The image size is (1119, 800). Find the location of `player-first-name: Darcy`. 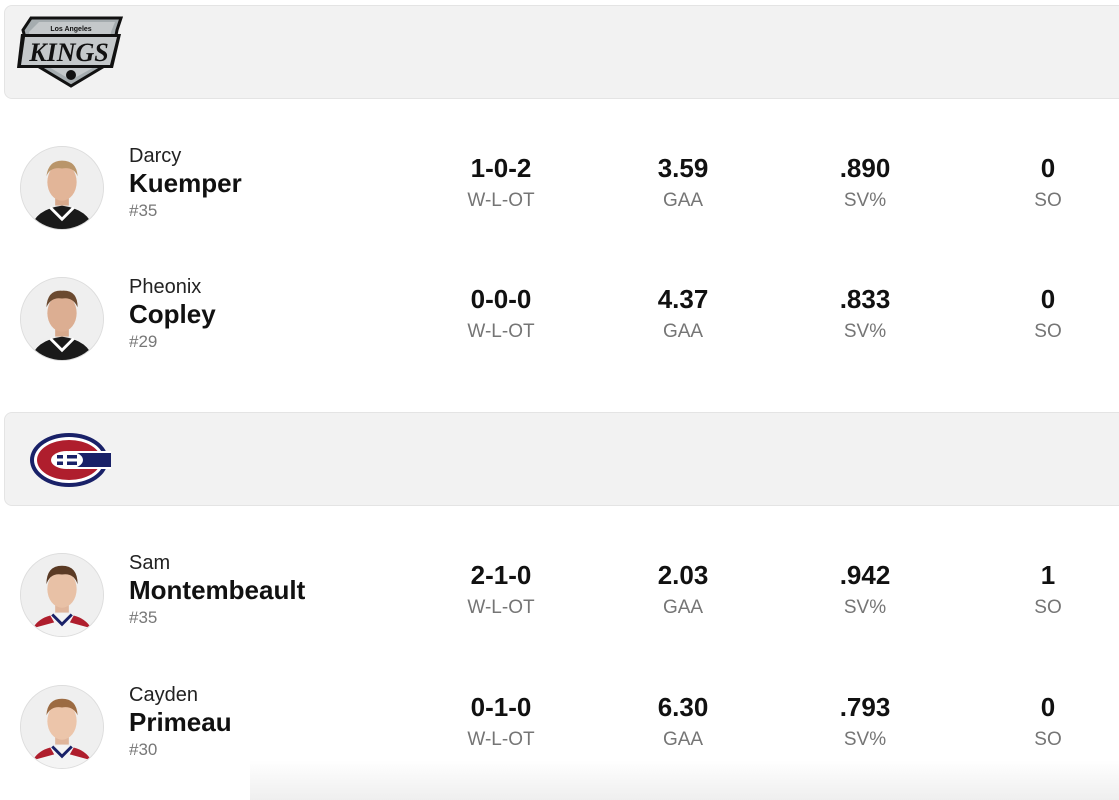

player-first-name: Darcy is located at coordinates (155, 156).